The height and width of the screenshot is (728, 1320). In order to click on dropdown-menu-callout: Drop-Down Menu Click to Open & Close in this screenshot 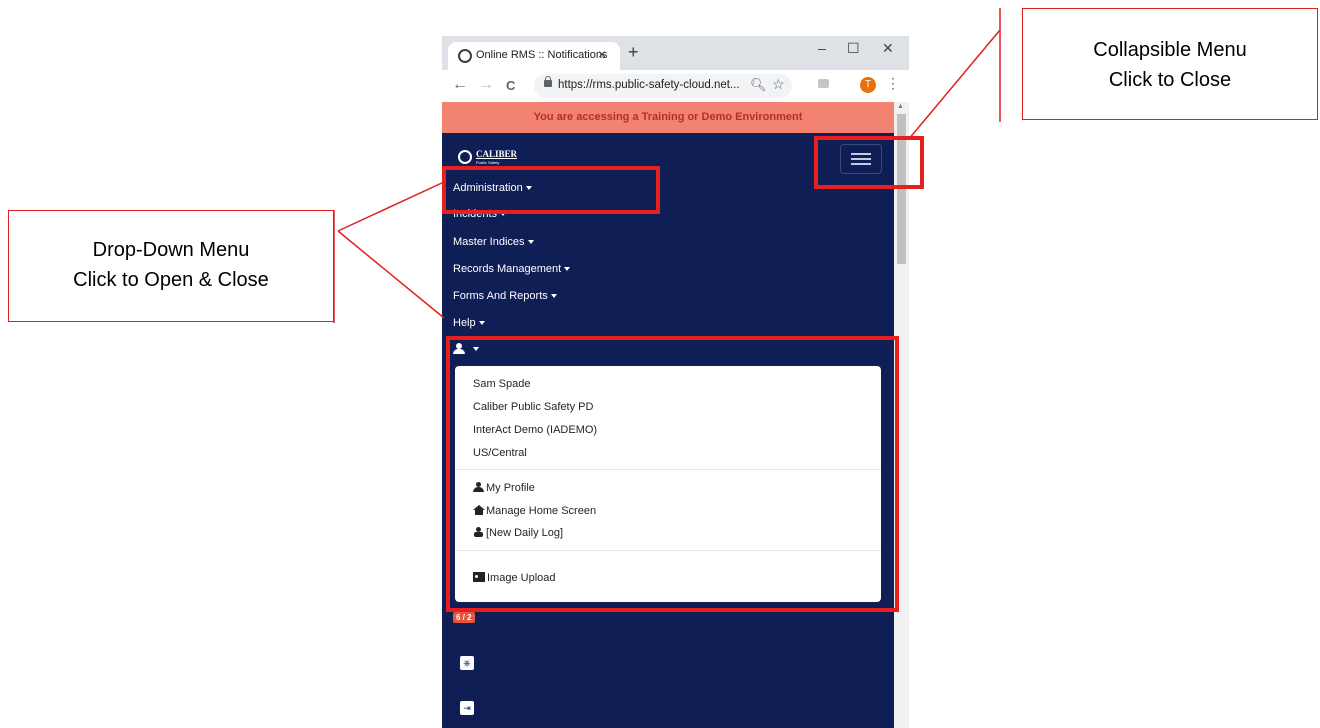, I will do `click(171, 266)`.